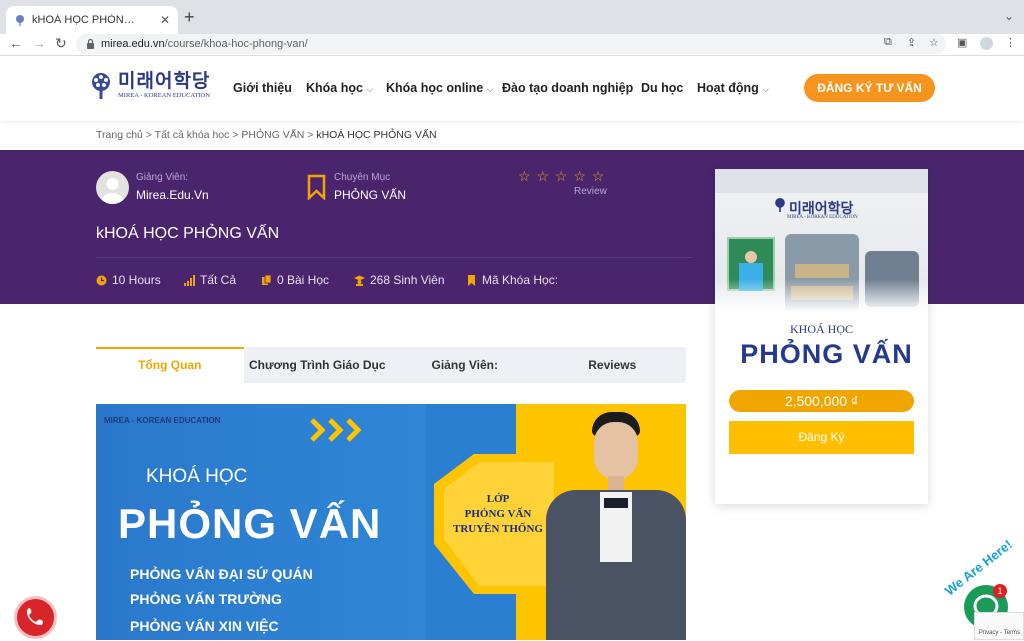 The height and width of the screenshot is (641, 1024). Describe the element at coordinates (1009, 16) in the screenshot. I see `tab-search-chevron-icon: ⌄` at that location.